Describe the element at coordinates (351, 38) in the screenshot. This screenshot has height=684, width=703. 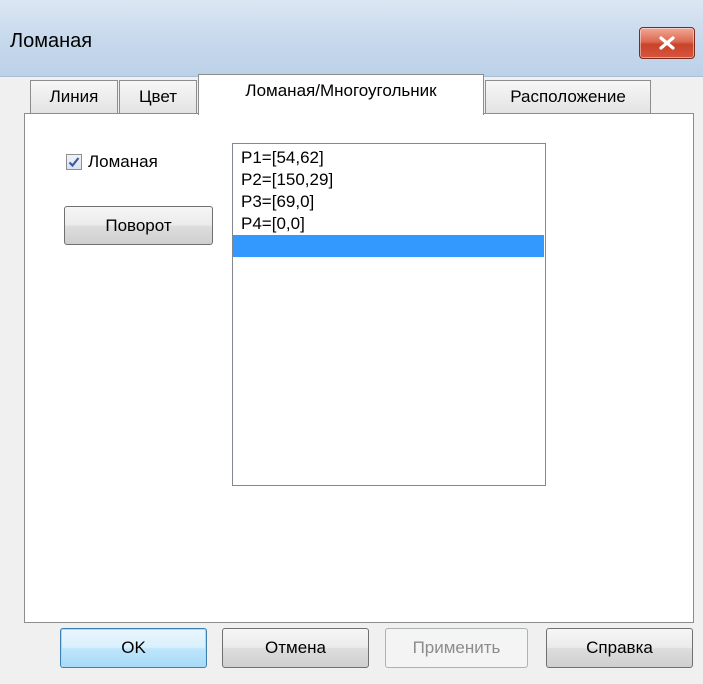
I see `title-bar: Ломаная` at that location.